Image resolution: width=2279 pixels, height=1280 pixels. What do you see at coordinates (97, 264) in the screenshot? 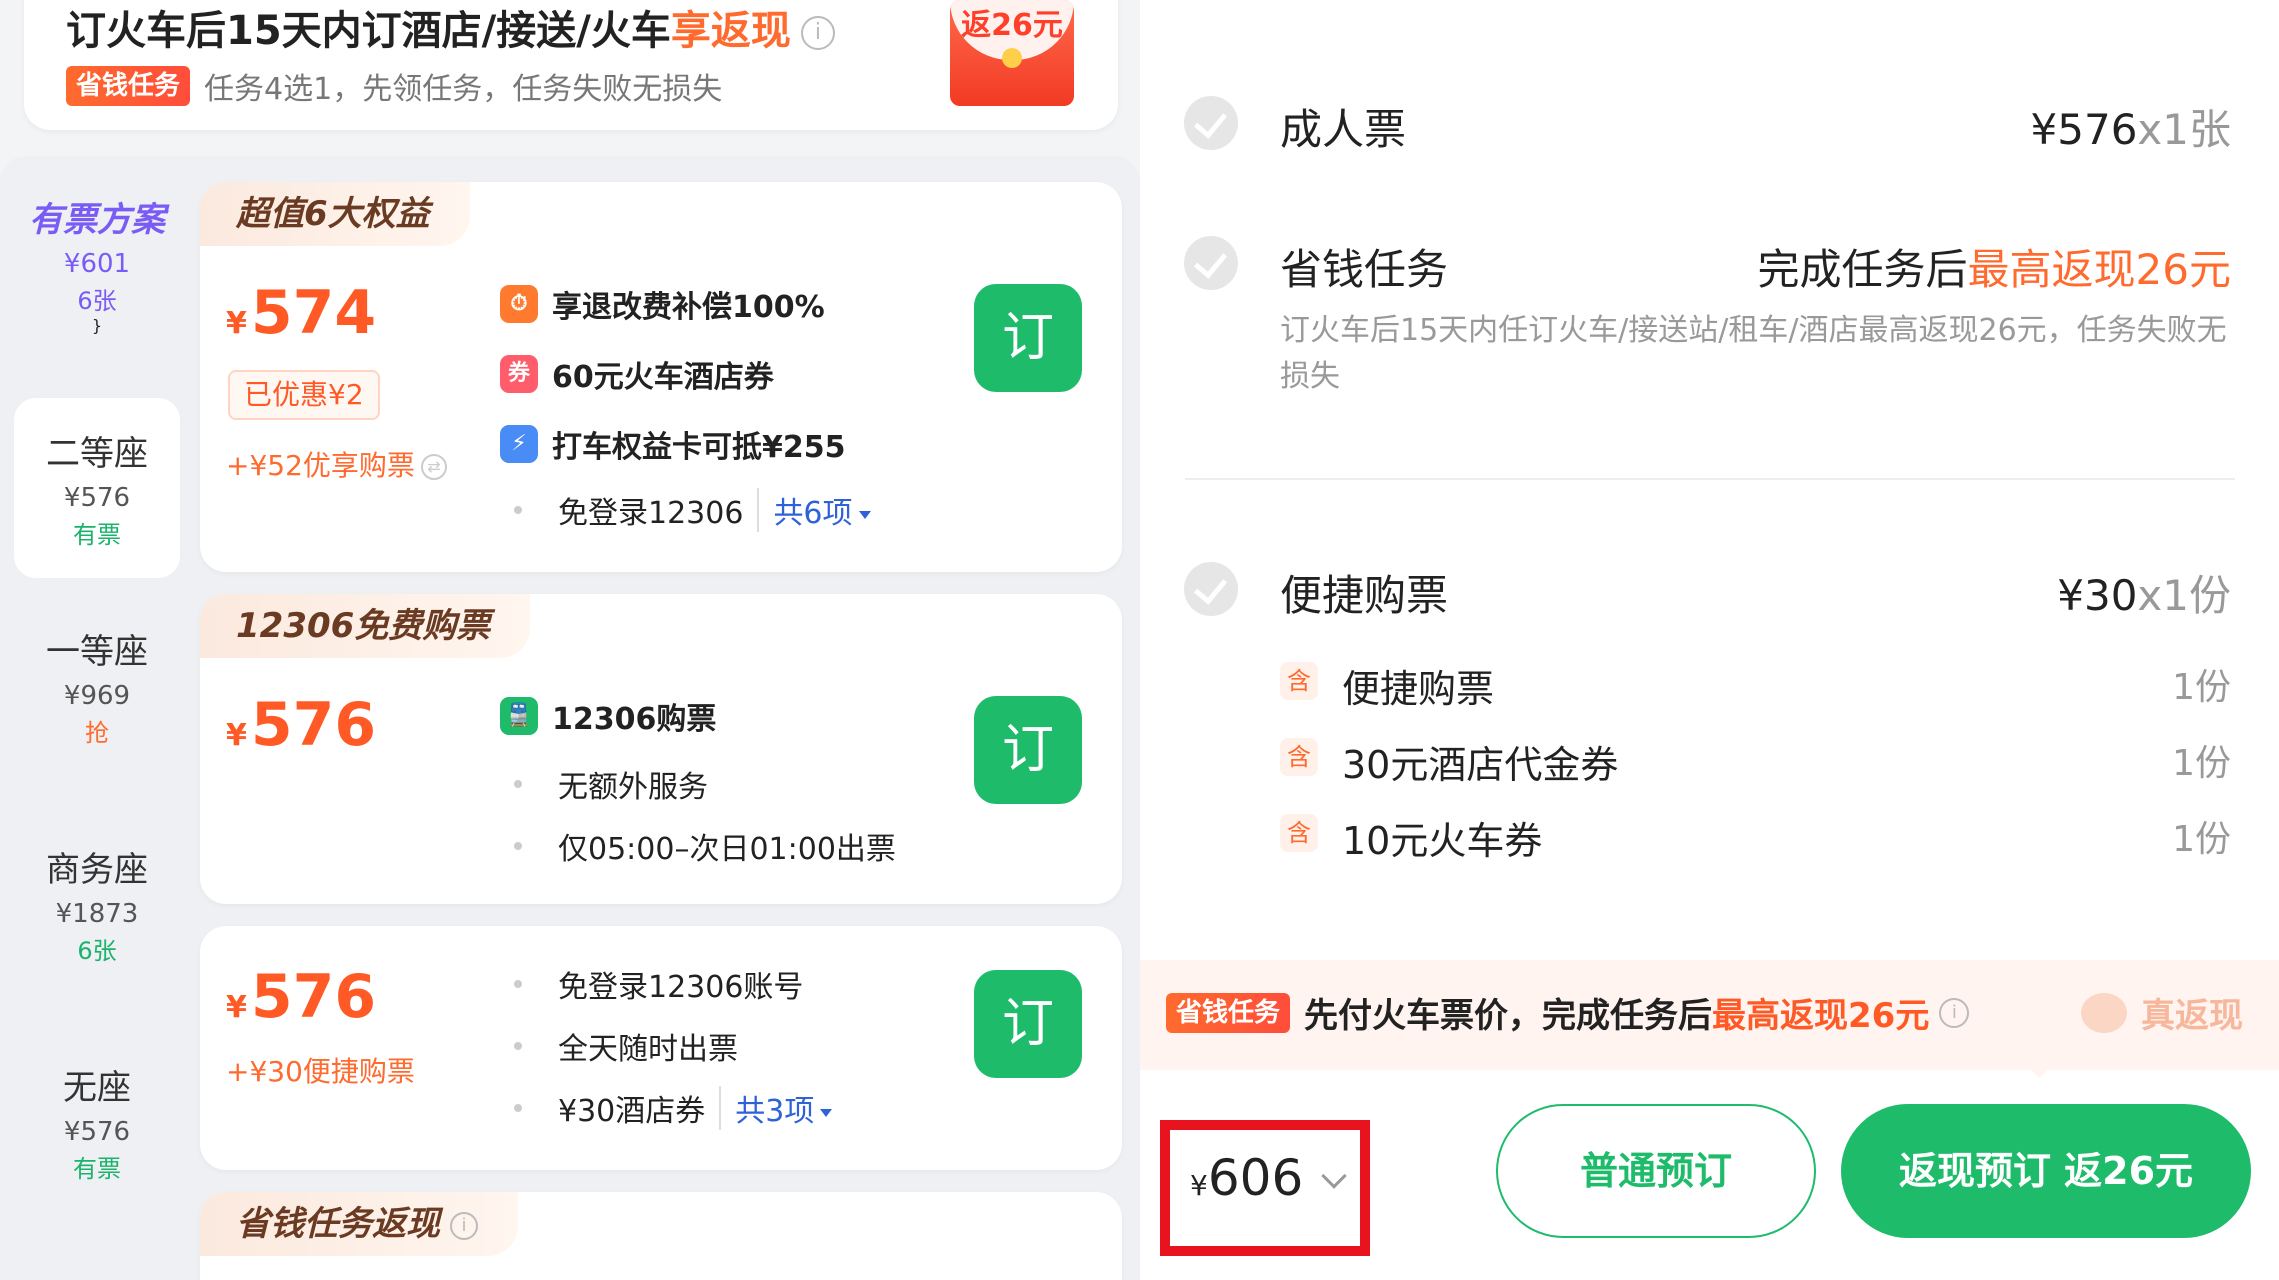
I see `seat-price: ¥601` at bounding box center [97, 264].